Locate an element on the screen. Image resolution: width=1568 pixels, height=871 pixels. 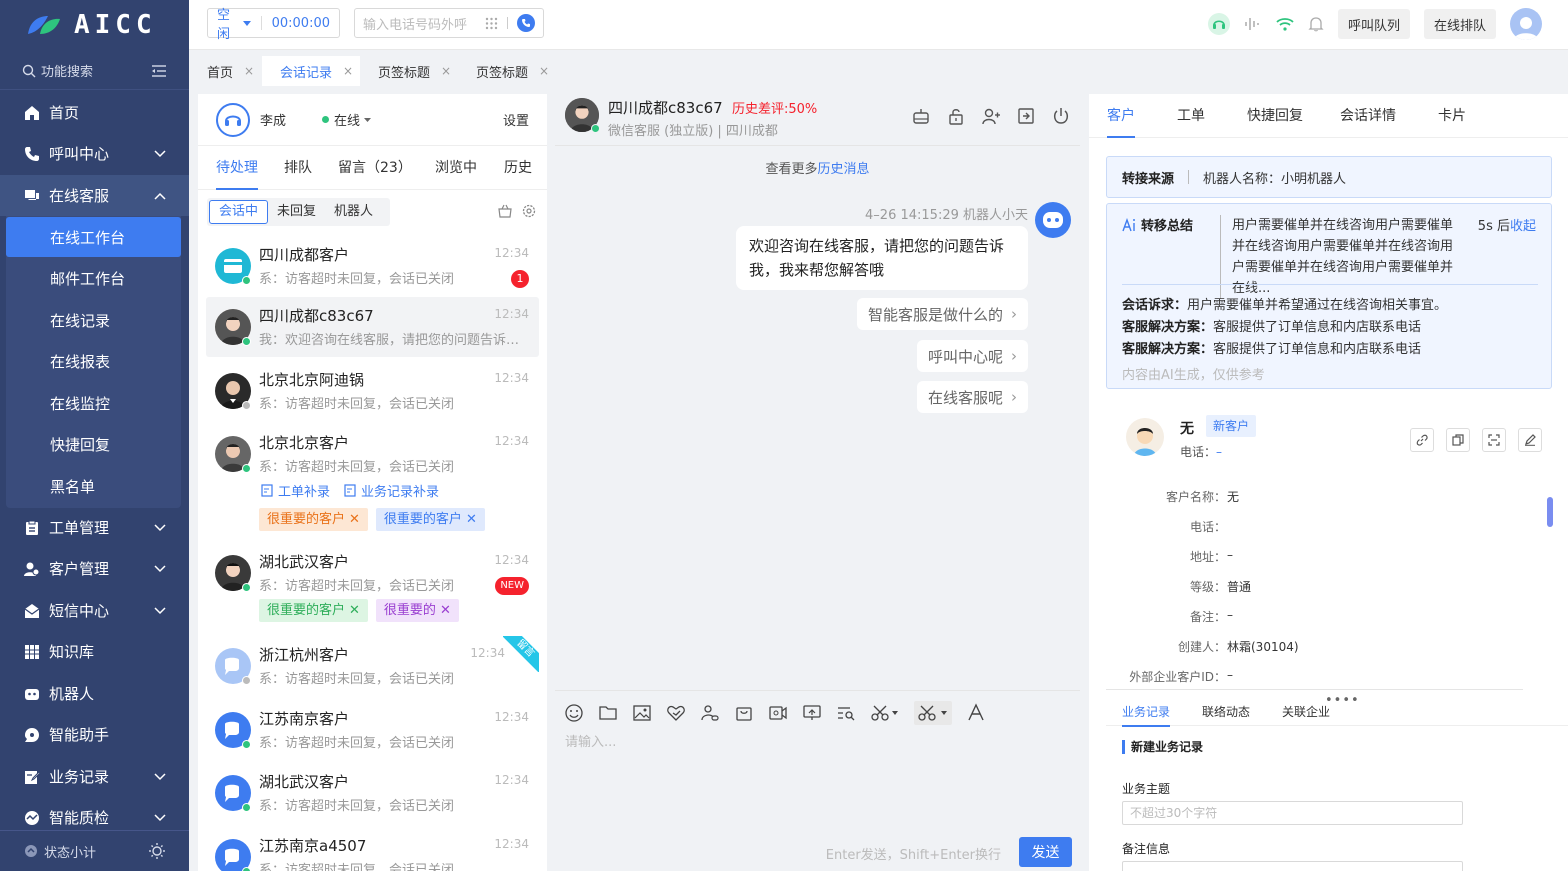
nav-sms: 短信中心 is located at coordinates (94, 610).